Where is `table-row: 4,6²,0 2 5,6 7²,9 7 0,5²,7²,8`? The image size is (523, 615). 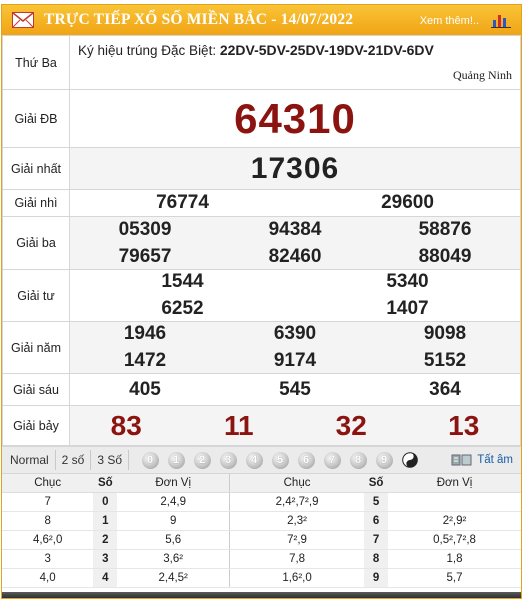 table-row: 4,6²,0 2 5,6 7²,9 7 0,5²,7²,8 is located at coordinates (261, 540).